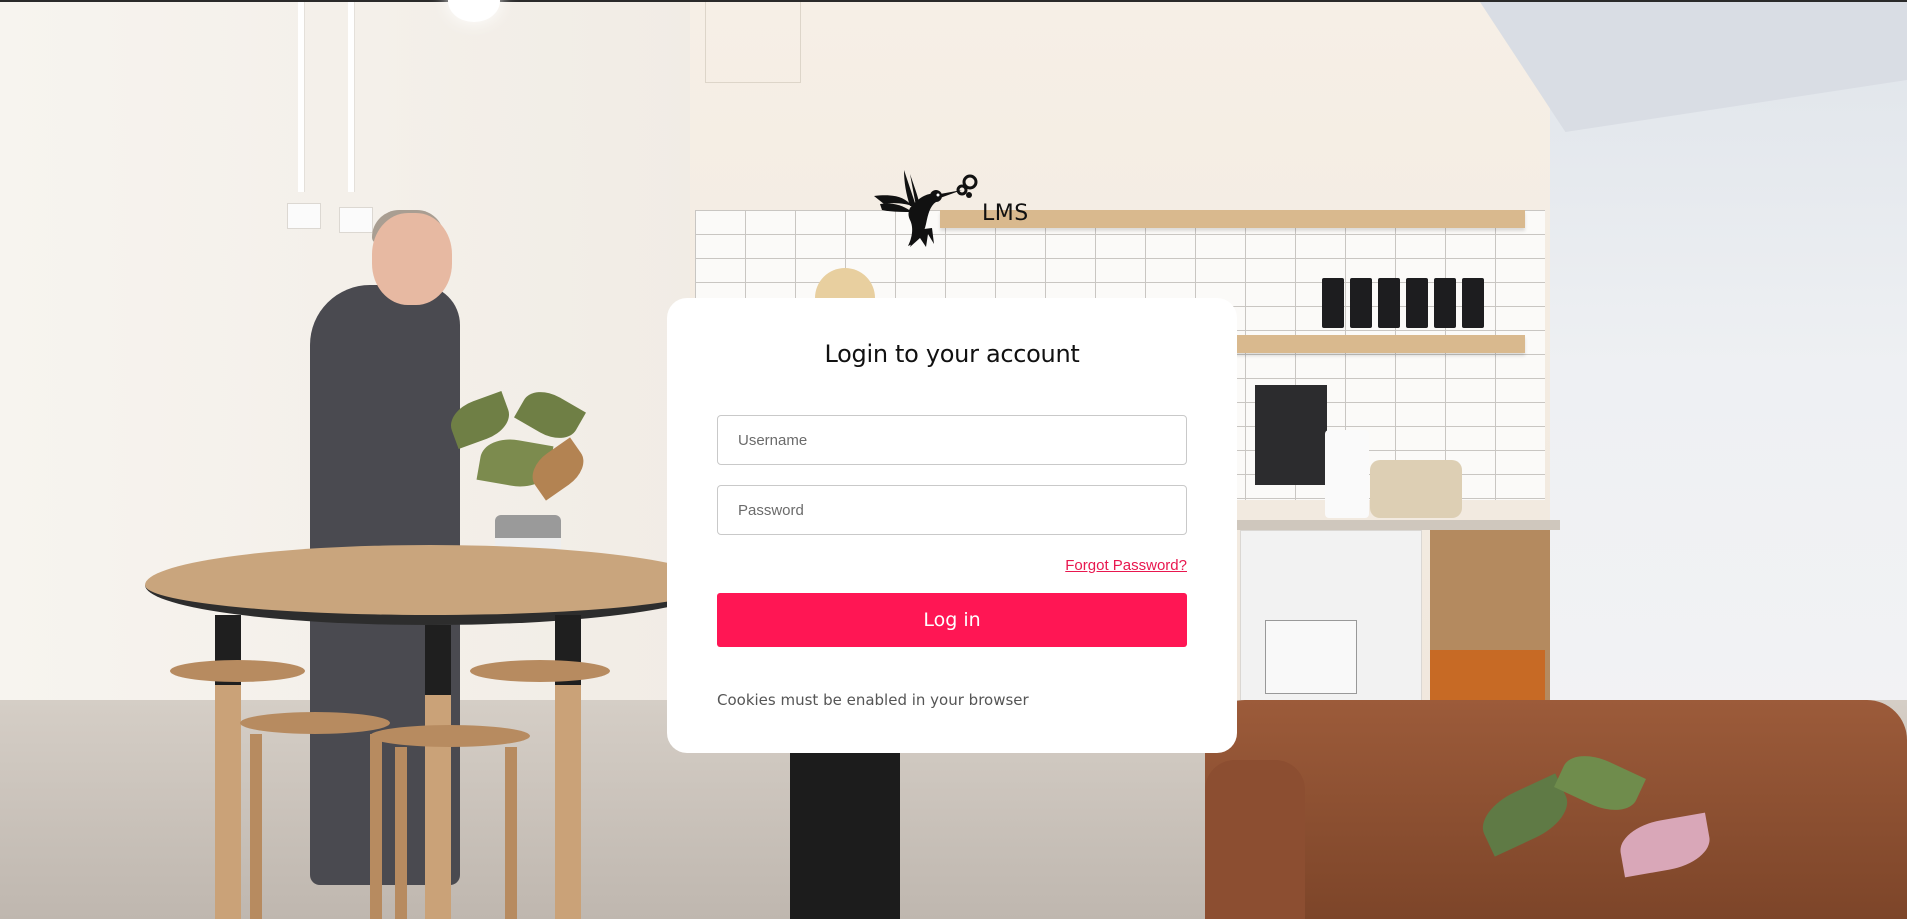 Image resolution: width=1907 pixels, height=919 pixels. Describe the element at coordinates (952, 354) in the screenshot. I see `login-title: Login to your account` at that location.